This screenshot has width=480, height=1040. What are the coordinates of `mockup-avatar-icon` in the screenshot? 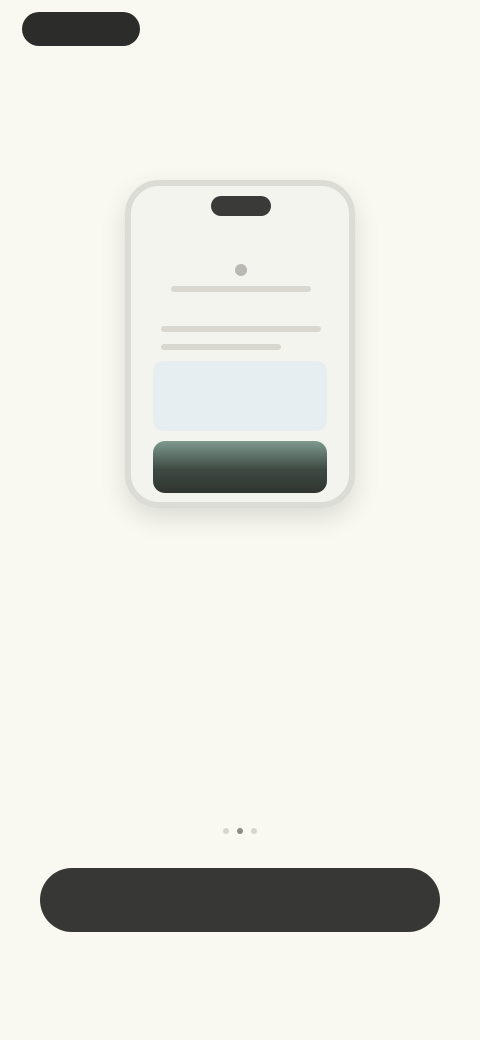 It's located at (241, 270).